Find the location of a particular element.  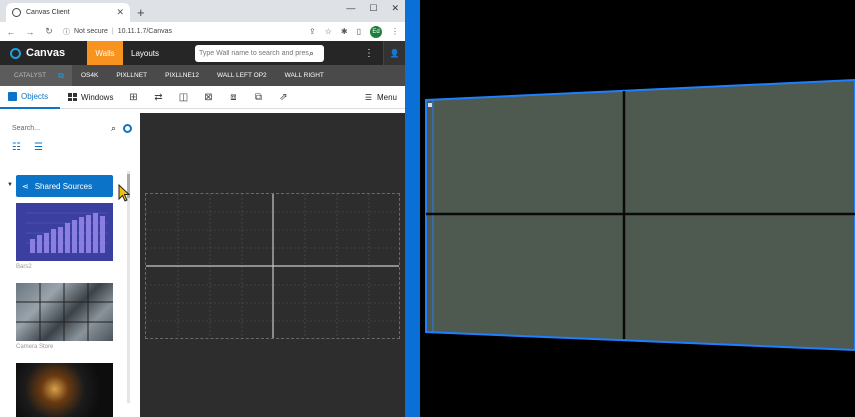

nav-layouts: Layouts is located at coordinates (145, 53).